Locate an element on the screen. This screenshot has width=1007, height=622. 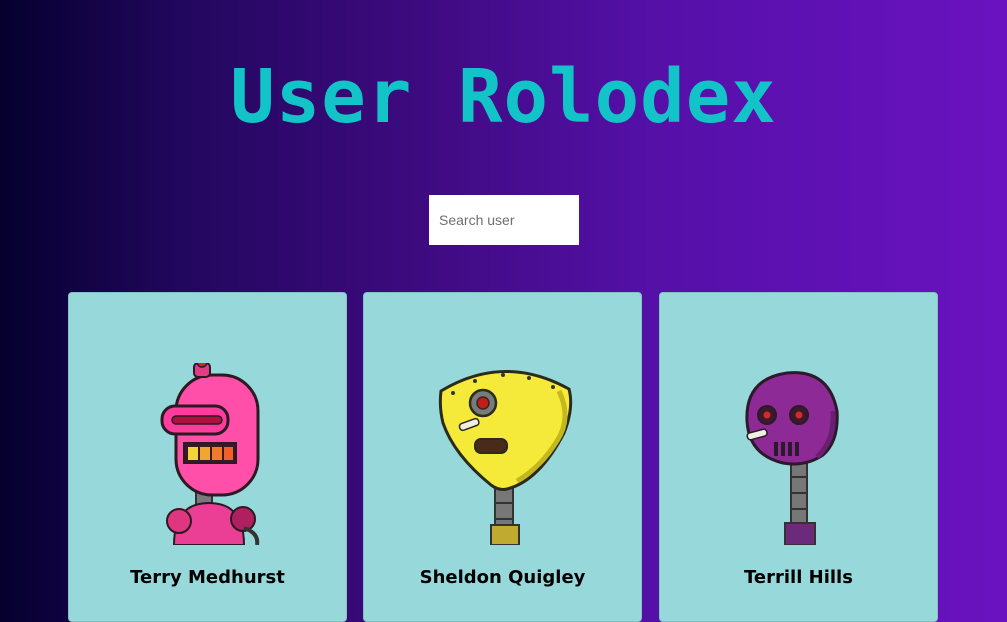
user-card: Terry Medhurst is located at coordinates (207, 457).